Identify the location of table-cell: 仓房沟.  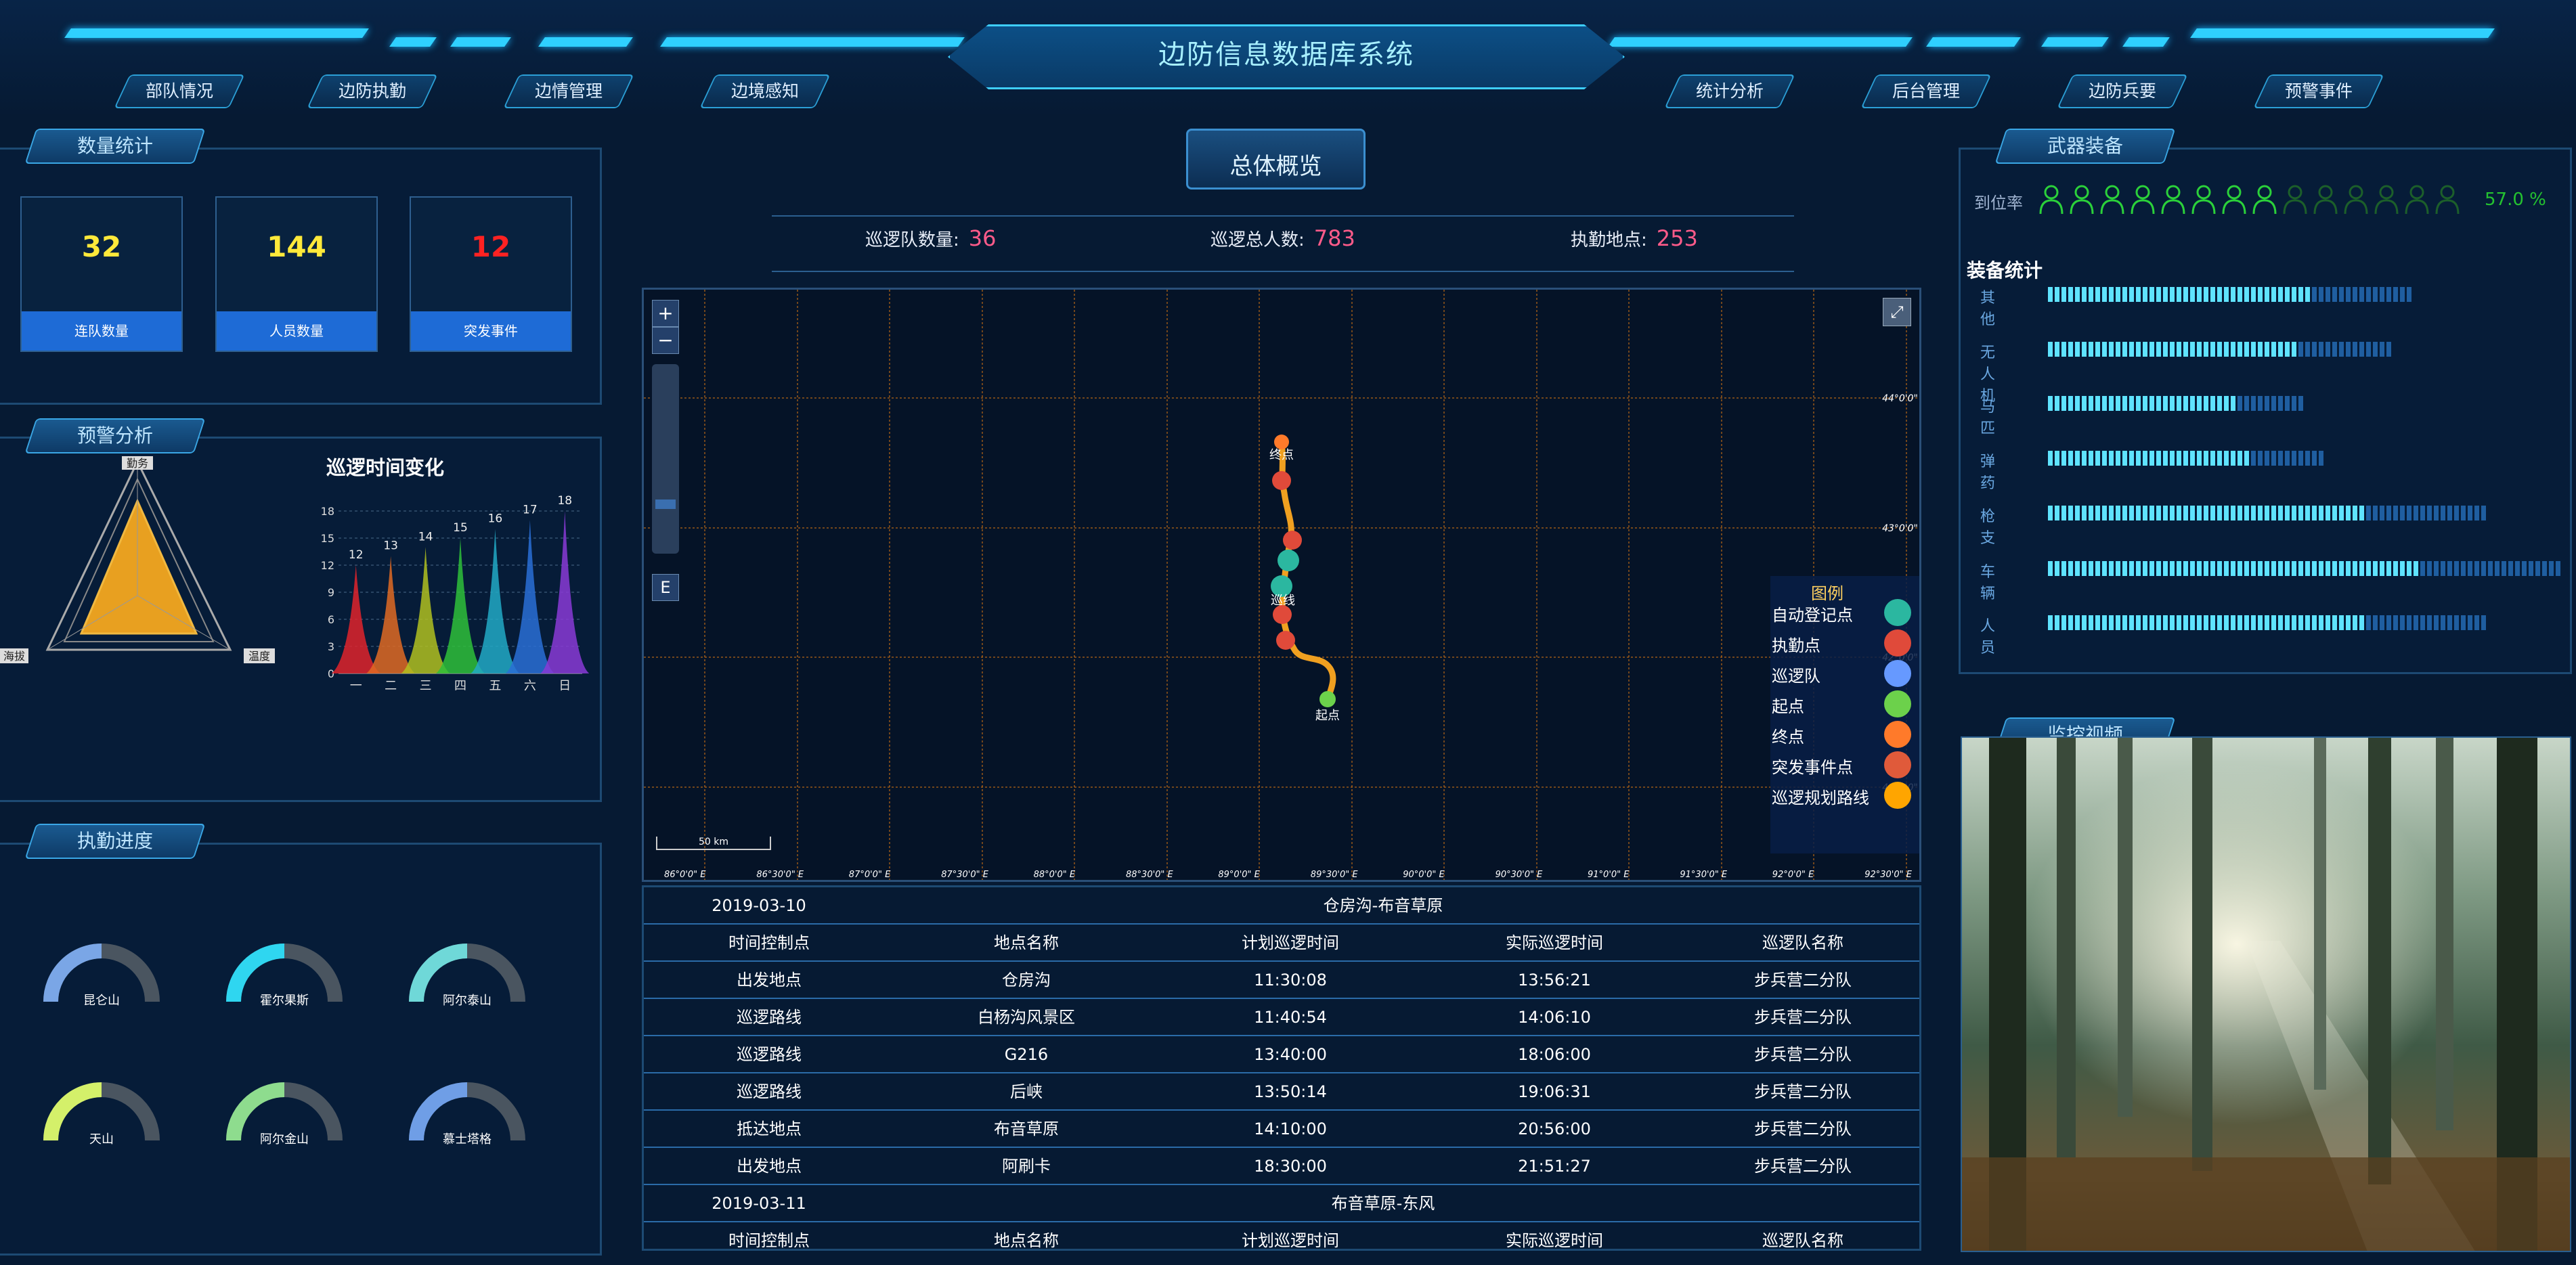
(1026, 980).